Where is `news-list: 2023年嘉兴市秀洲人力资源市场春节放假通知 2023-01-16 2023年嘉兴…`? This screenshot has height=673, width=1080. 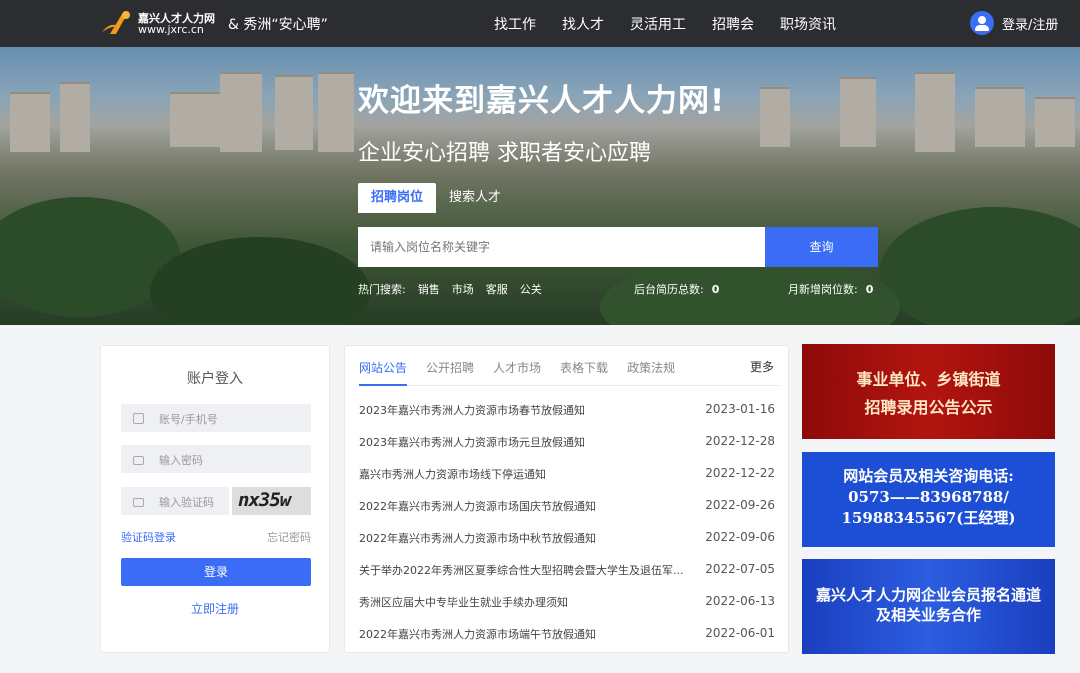 news-list: 2023年嘉兴市秀洲人力资源市场春节放假通知 2023-01-16 2023年嘉兴… is located at coordinates (567, 524).